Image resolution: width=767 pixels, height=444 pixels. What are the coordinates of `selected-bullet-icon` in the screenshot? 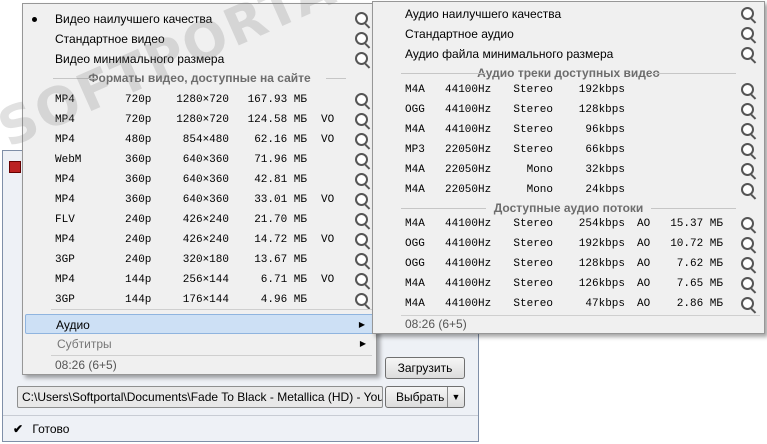 It's located at (34, 19).